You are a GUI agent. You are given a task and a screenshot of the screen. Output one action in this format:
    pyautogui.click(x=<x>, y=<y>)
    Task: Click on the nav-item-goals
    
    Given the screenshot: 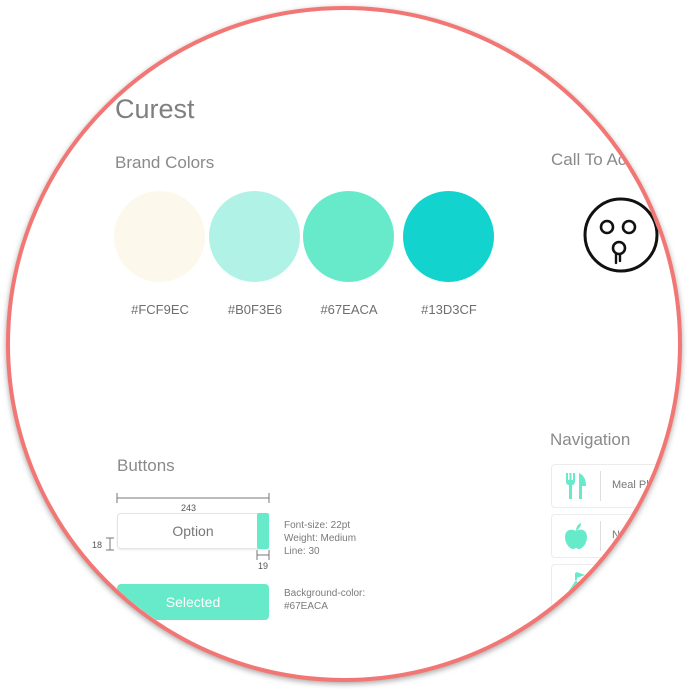 What is the action you would take?
    pyautogui.click(x=614, y=586)
    